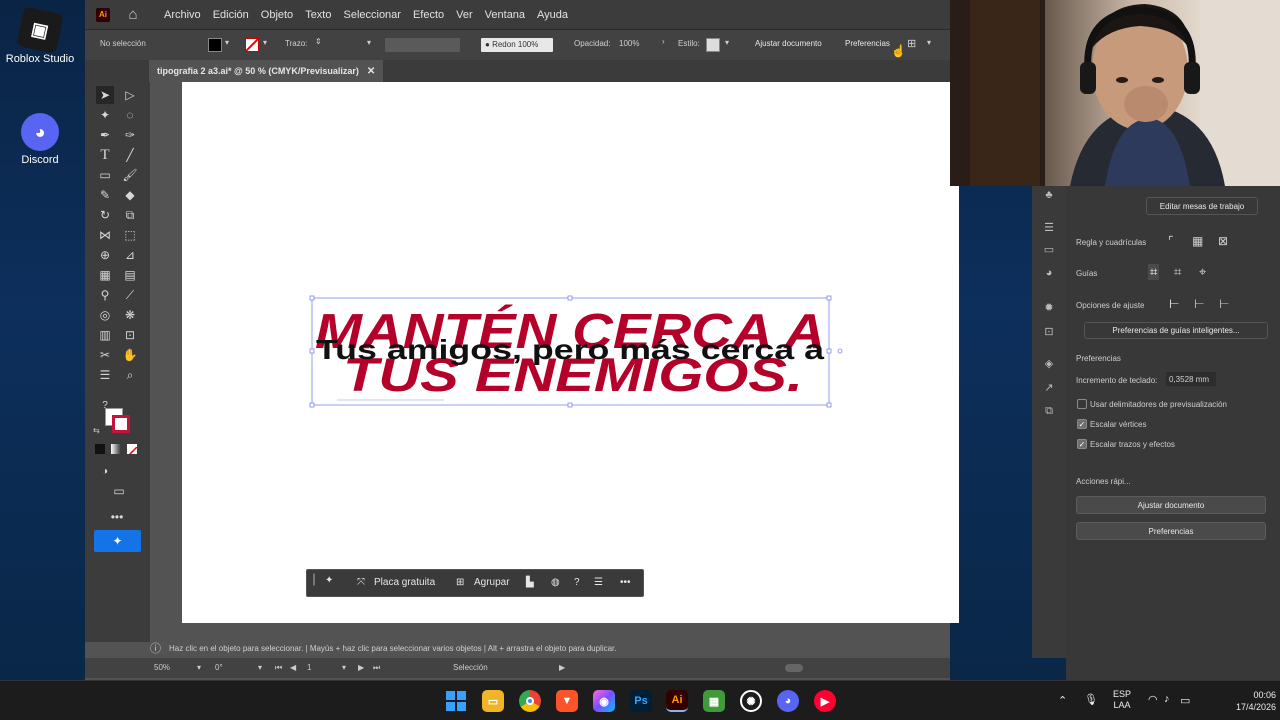  Describe the element at coordinates (119, 491) in the screenshot. I see `screen-mode-icon: ▭` at that location.